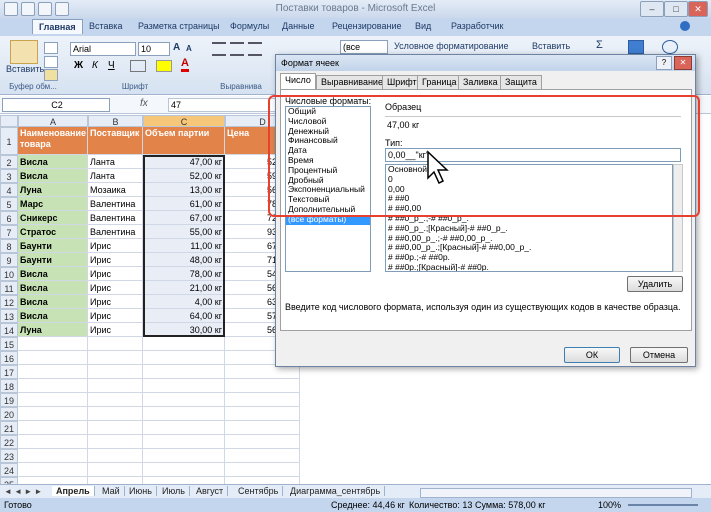 This screenshot has width=711, height=512. What do you see at coordinates (298, 26) in the screenshot?
I see `tab-data: Данные` at bounding box center [298, 26].